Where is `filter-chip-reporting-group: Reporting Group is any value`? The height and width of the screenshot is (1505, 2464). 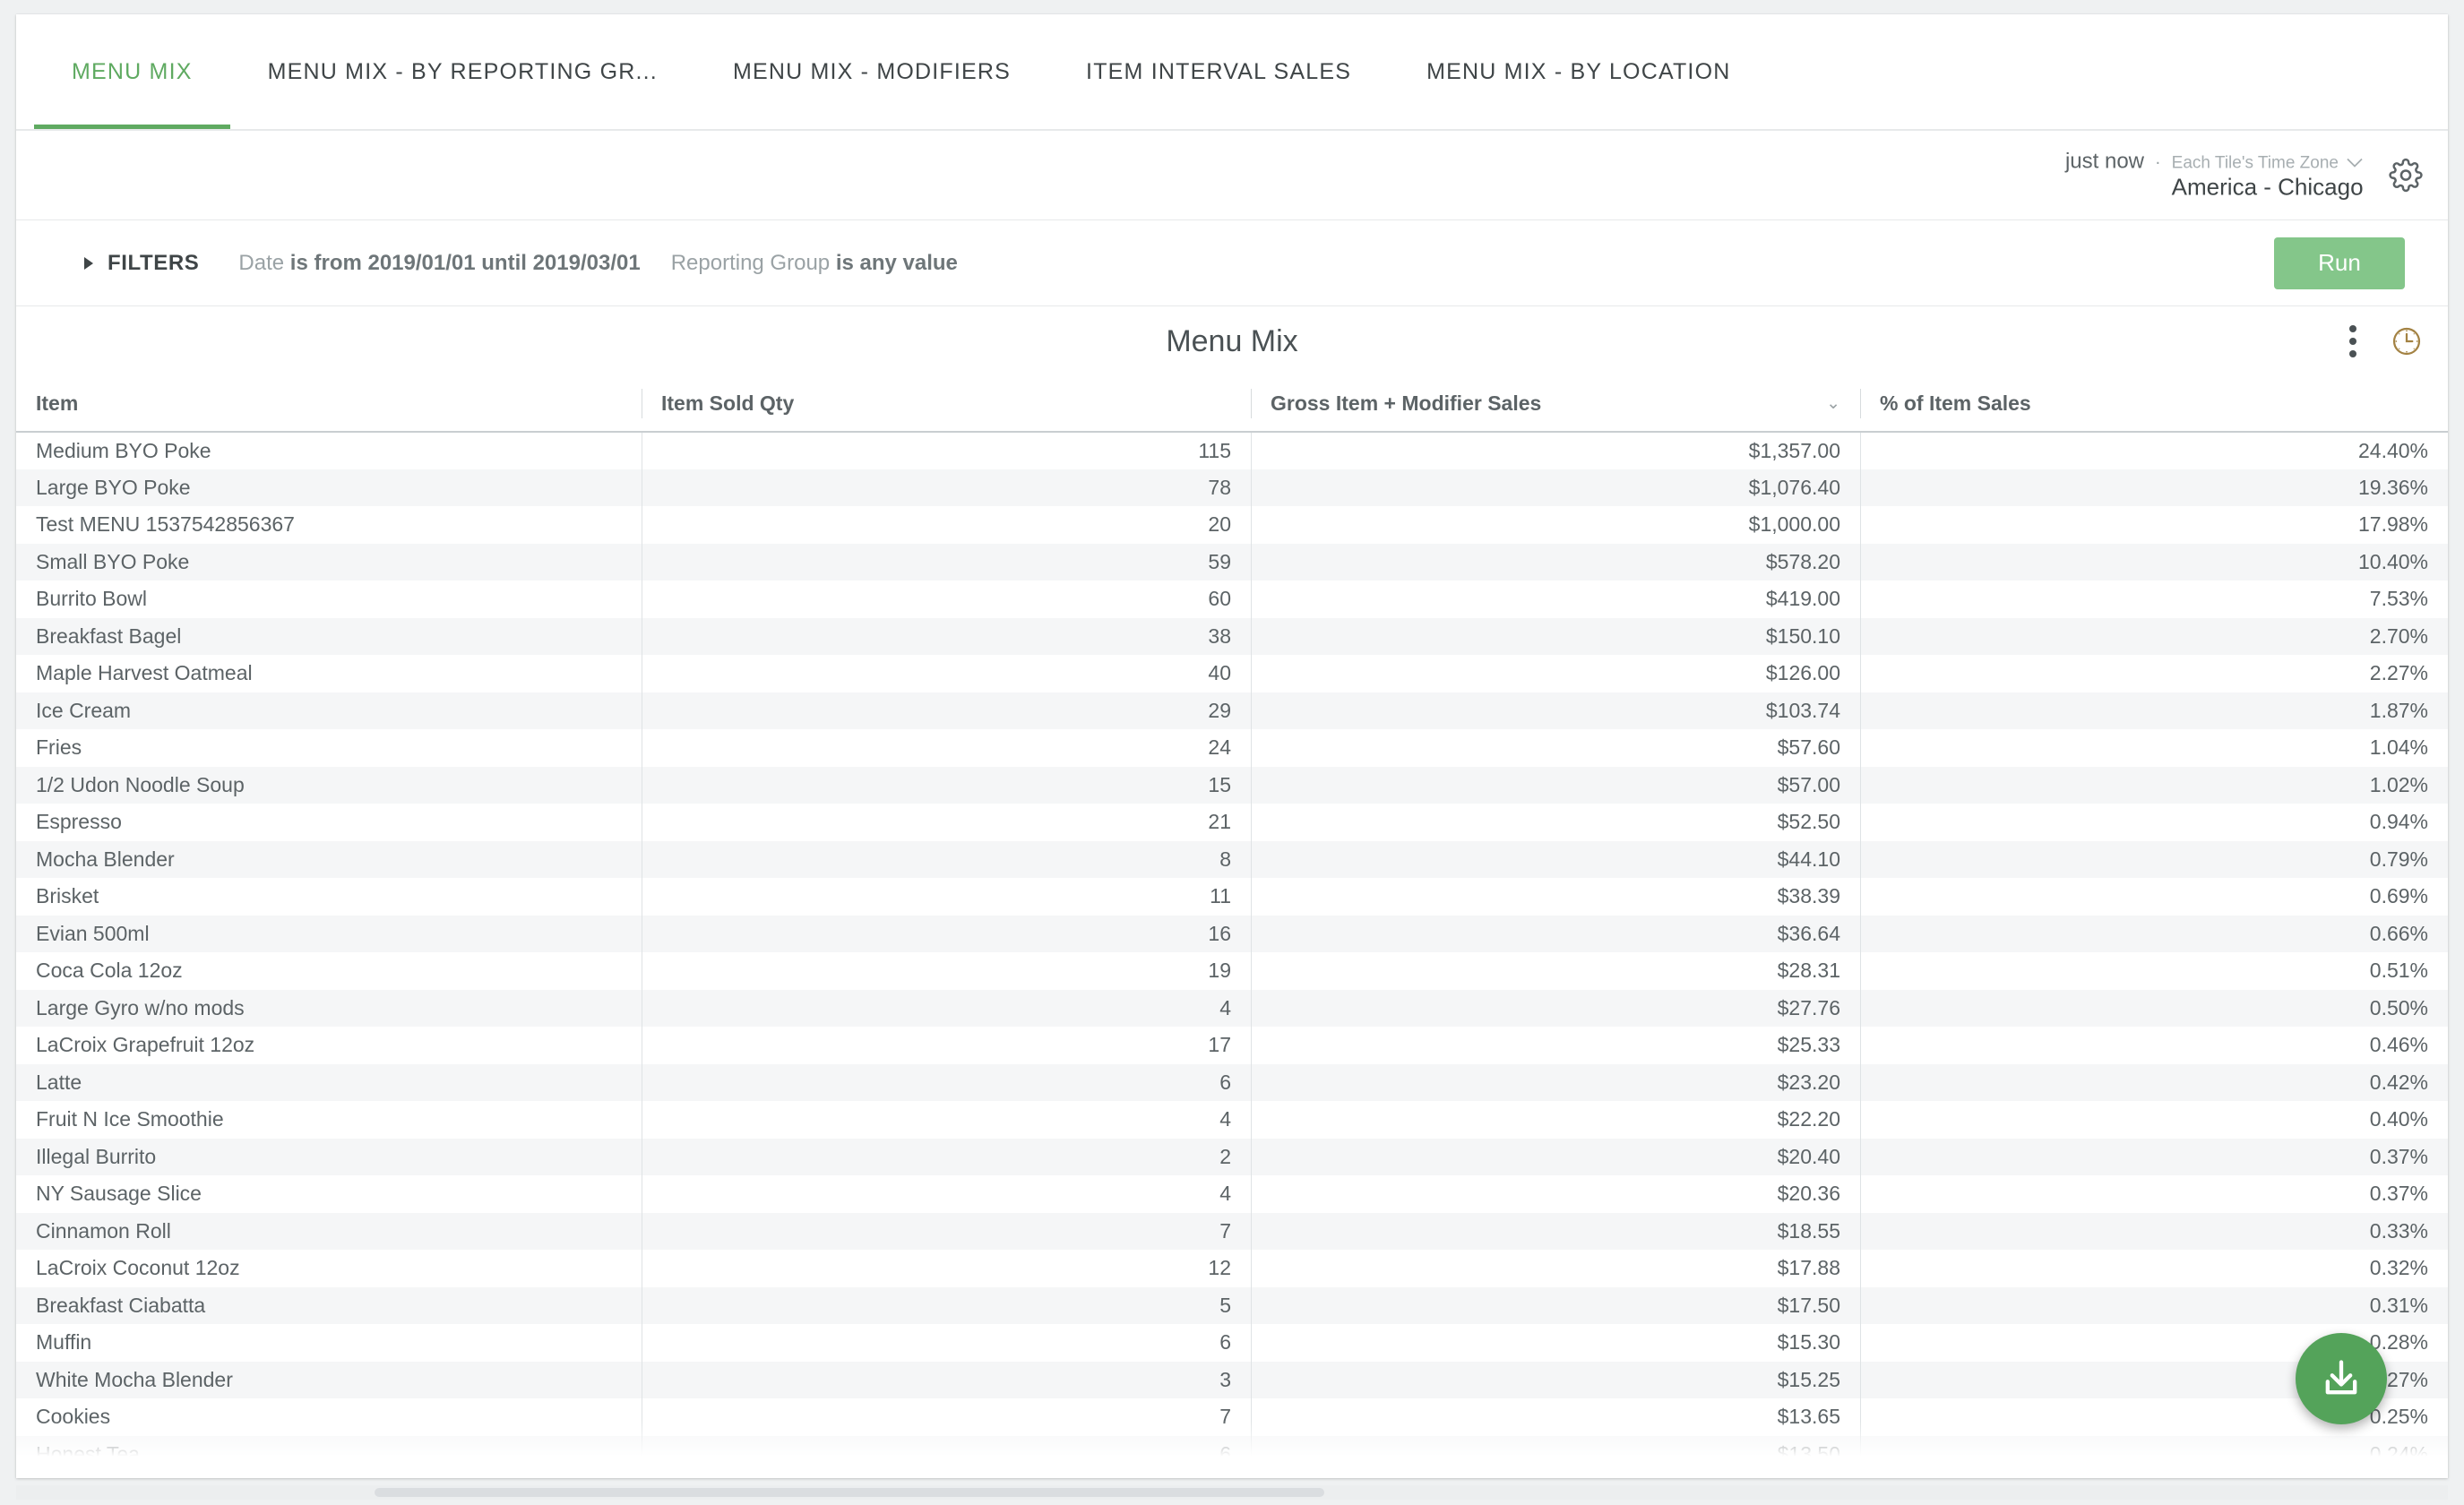
filter-chip-reporting-group: Reporting Group is any value is located at coordinates (814, 263).